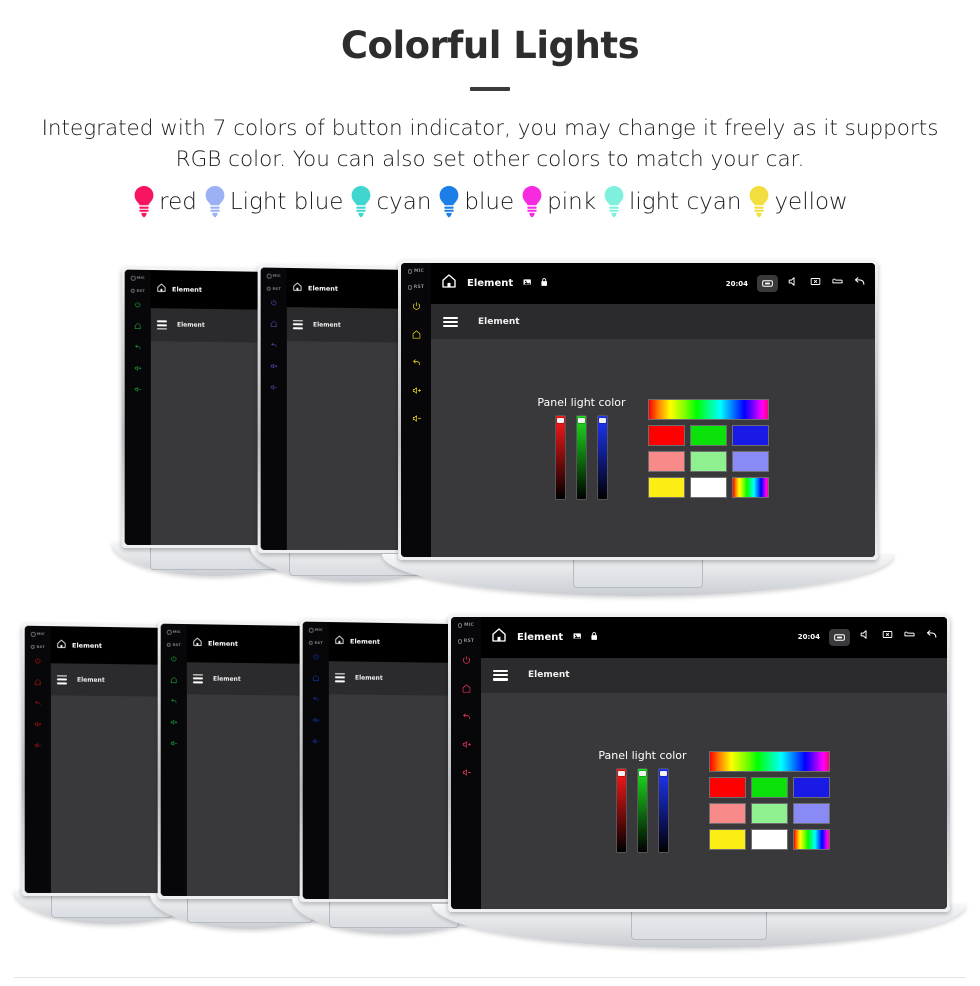 This screenshot has height=986, width=980. I want to click on mic-label: MIC, so click(416, 271).